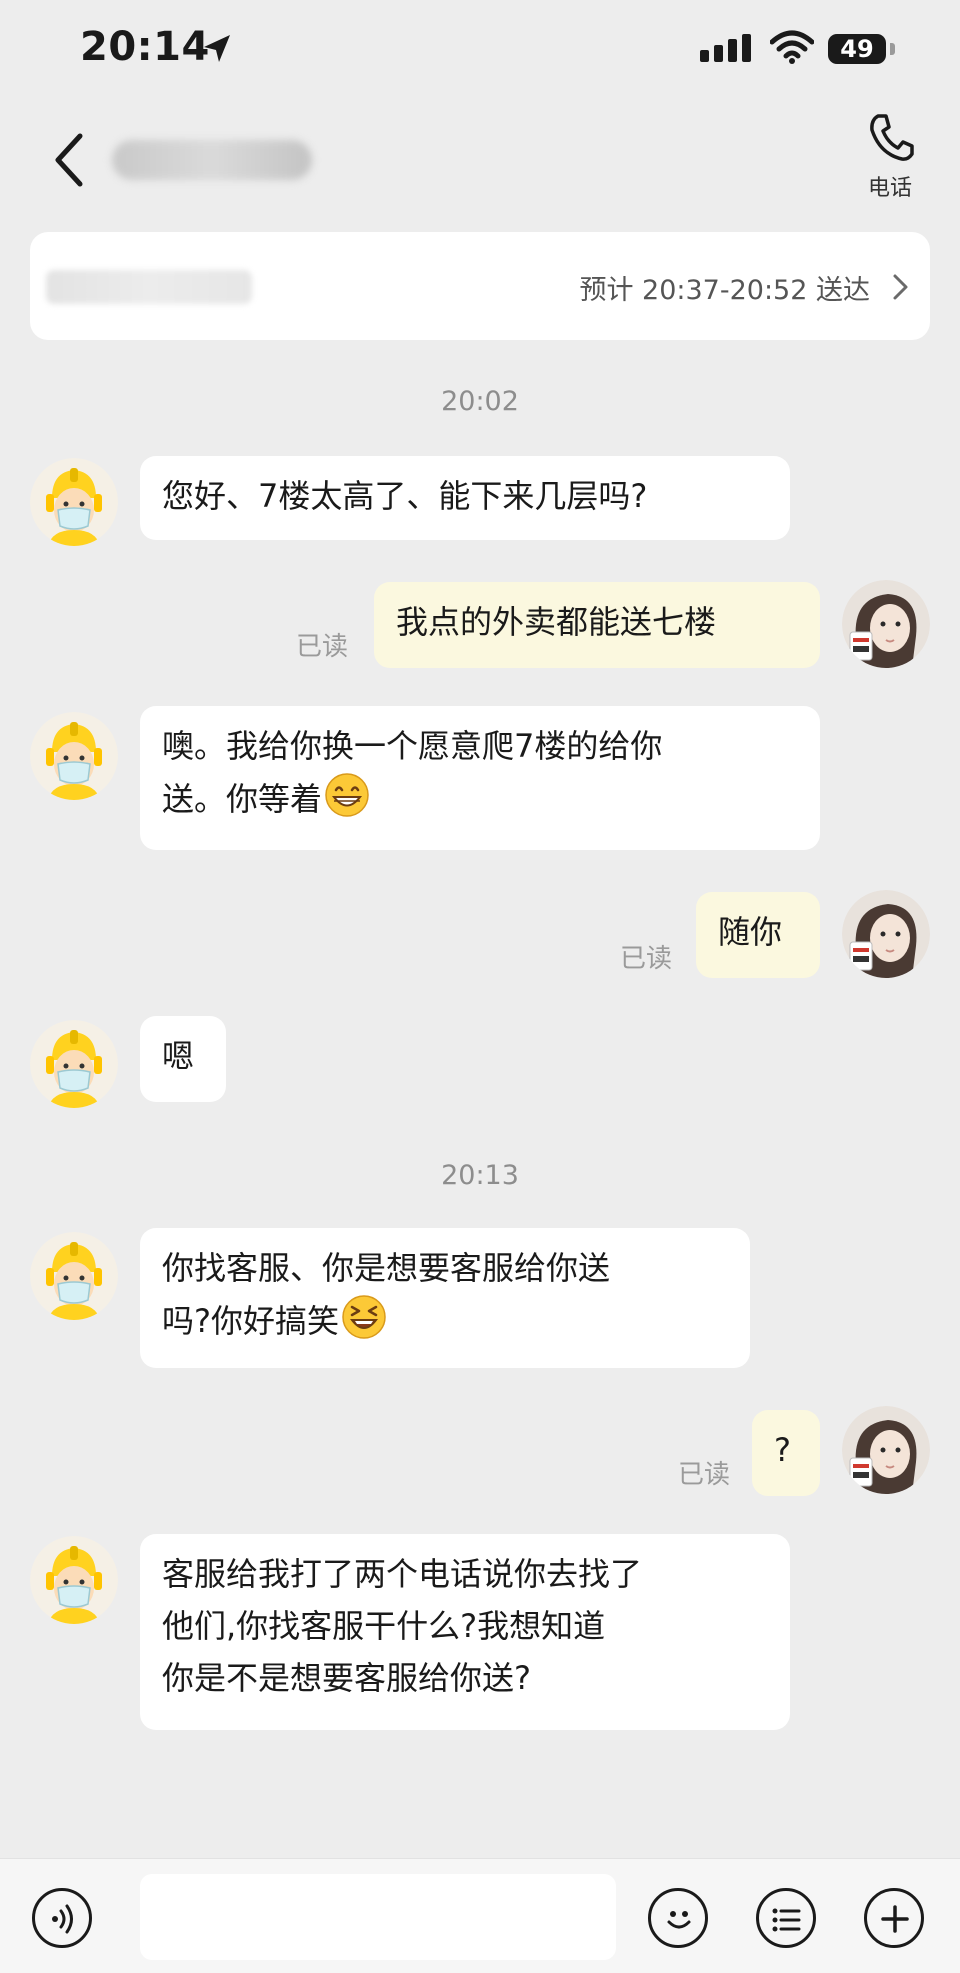 This screenshot has width=960, height=1973. Describe the element at coordinates (480, 401) in the screenshot. I see `timestamp: 20:02` at that location.